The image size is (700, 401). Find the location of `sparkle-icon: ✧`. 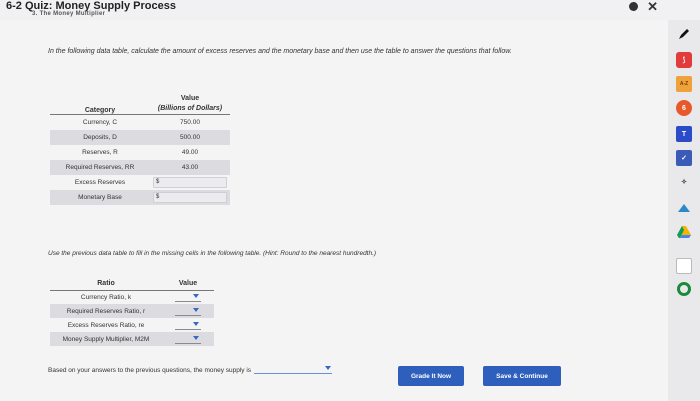

sparkle-icon: ✧ is located at coordinates (684, 182).